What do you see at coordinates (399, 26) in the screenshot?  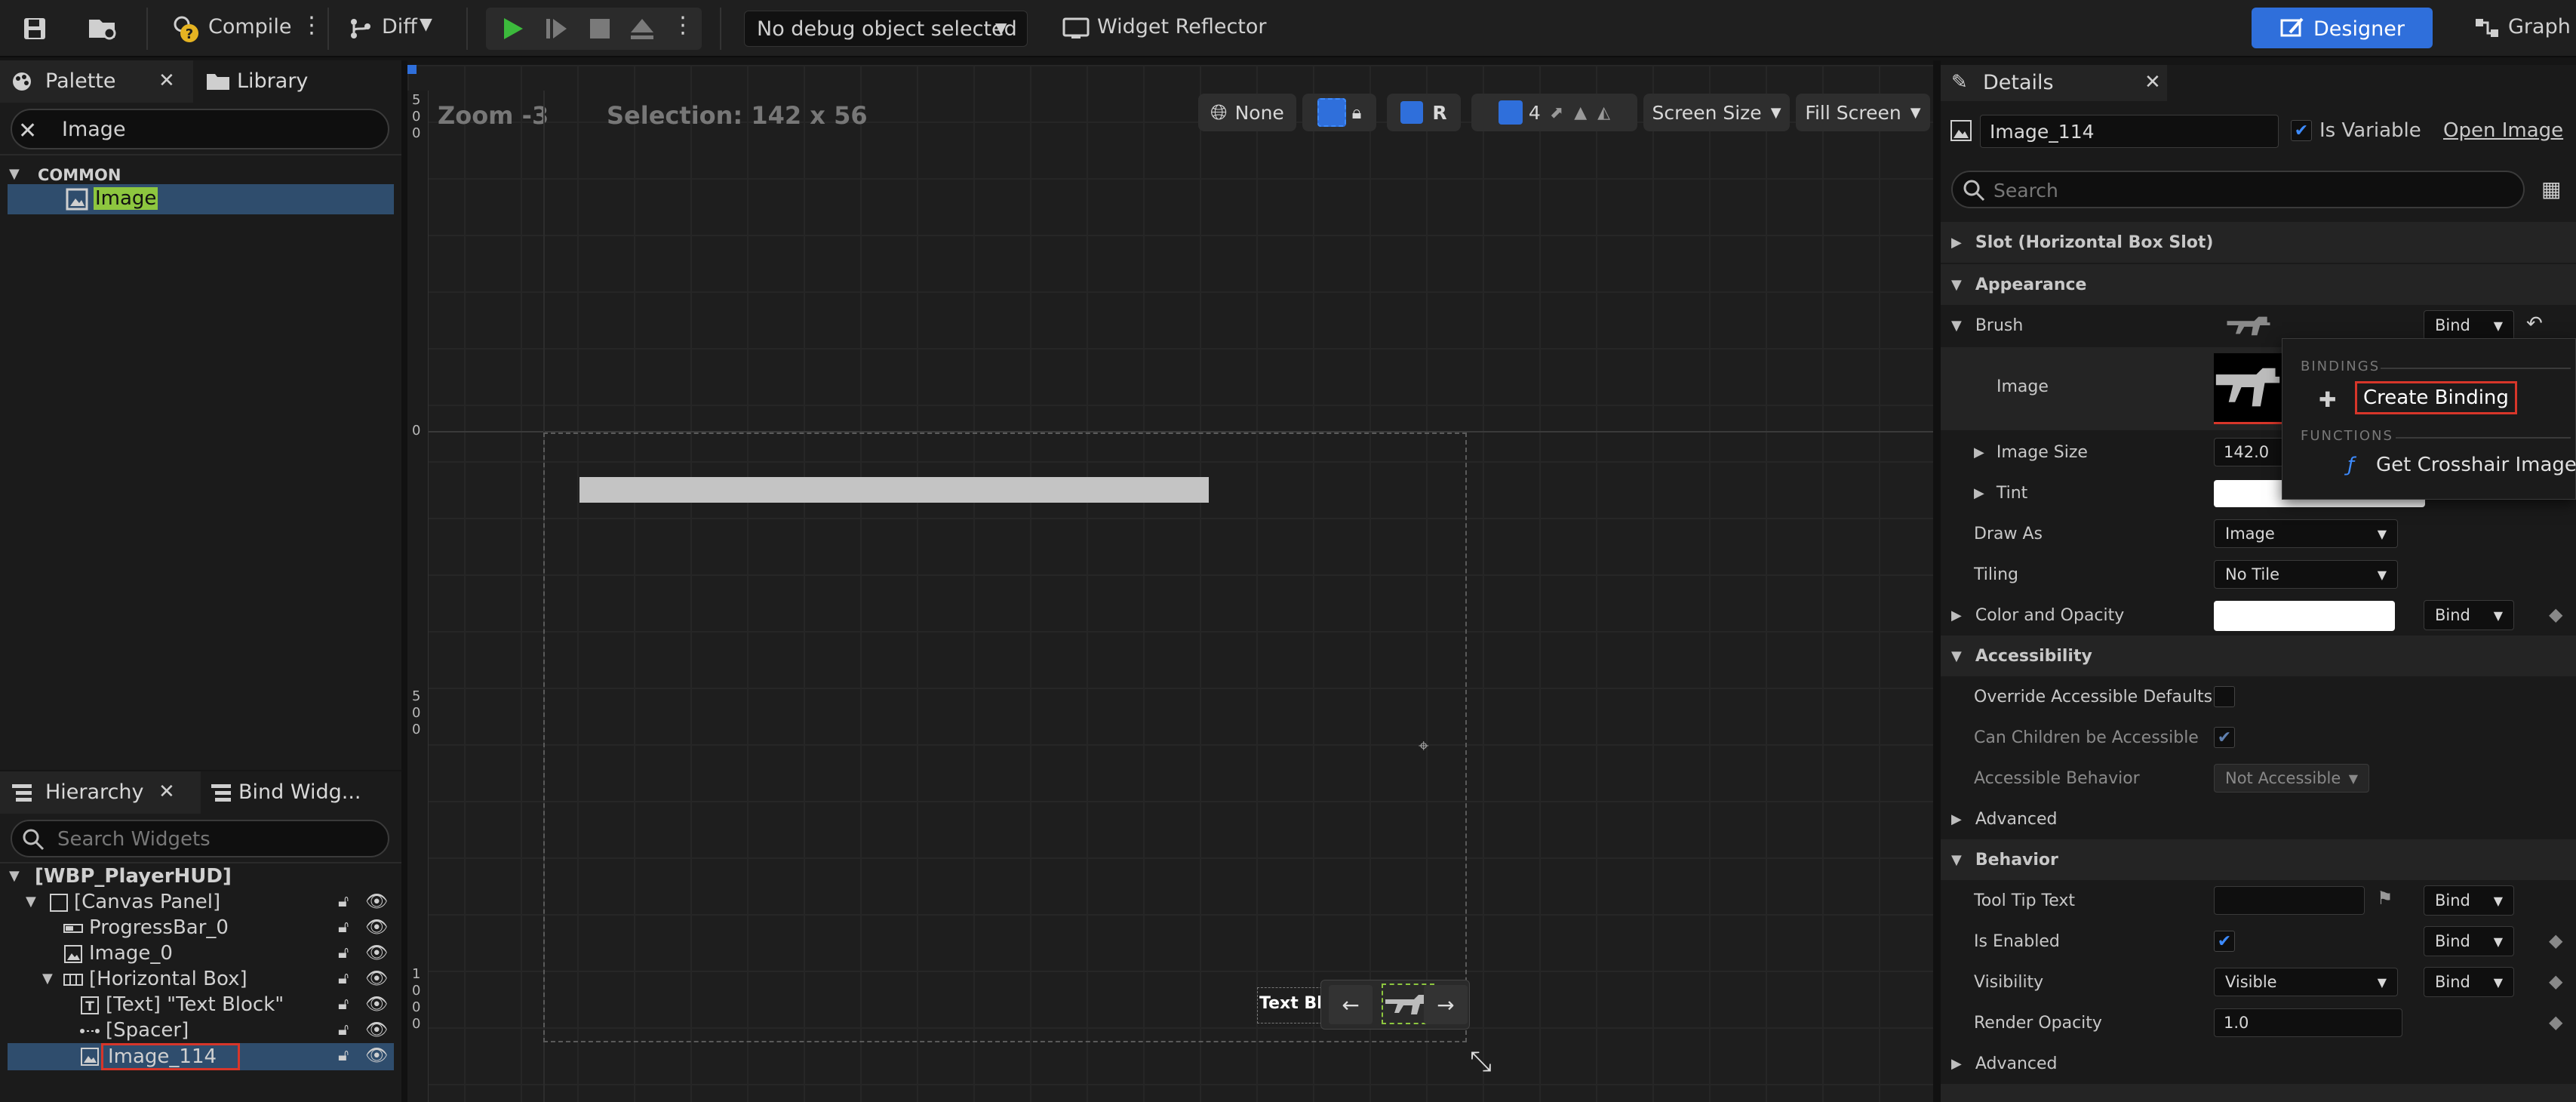 I see `diff-button: Diff` at bounding box center [399, 26].